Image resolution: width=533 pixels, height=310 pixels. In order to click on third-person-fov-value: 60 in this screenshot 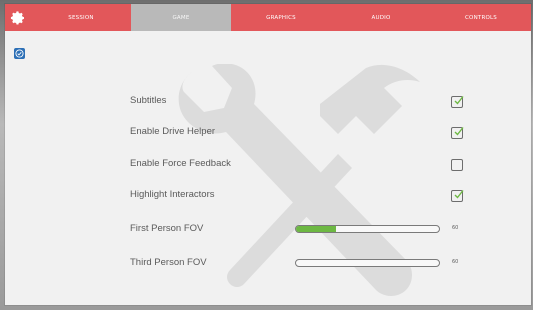, I will do `click(455, 262)`.